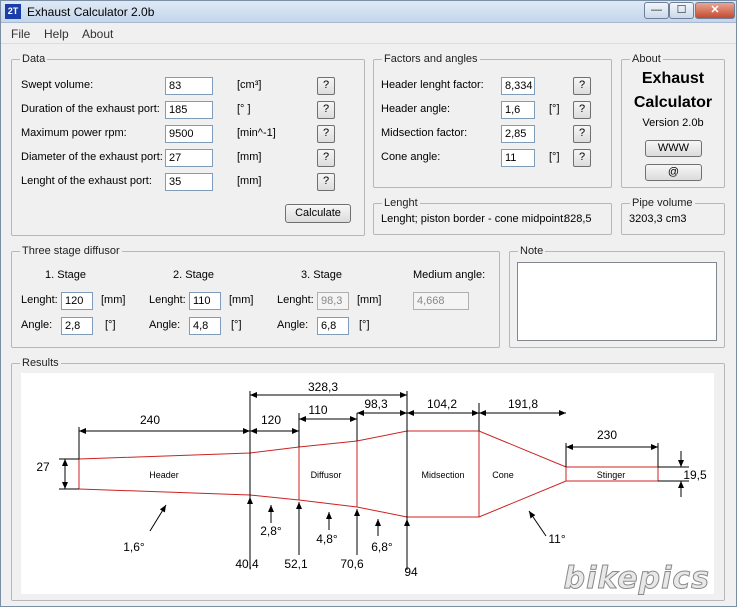  I want to click on about-version: Version 2.0b, so click(673, 123).